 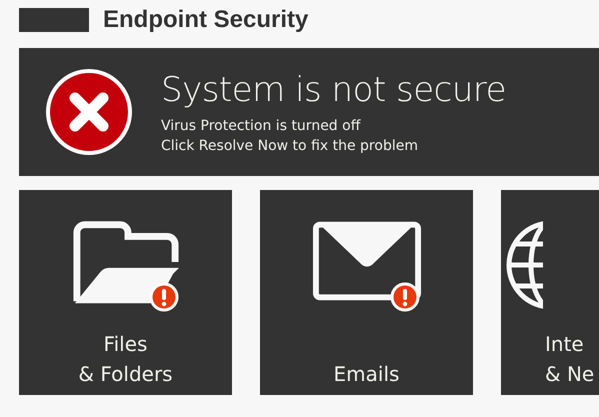 I want to click on status-message: Click Resolve Now to fix the problem, so click(x=290, y=146).